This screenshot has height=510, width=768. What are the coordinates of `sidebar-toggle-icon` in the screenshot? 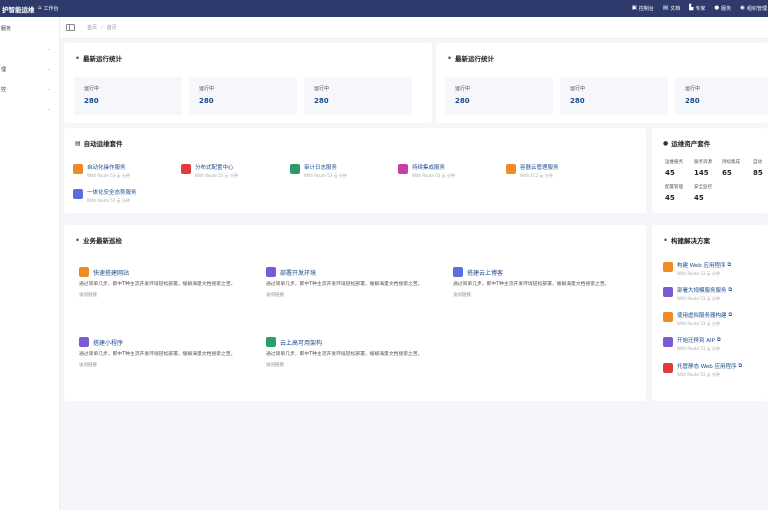 It's located at (70, 27).